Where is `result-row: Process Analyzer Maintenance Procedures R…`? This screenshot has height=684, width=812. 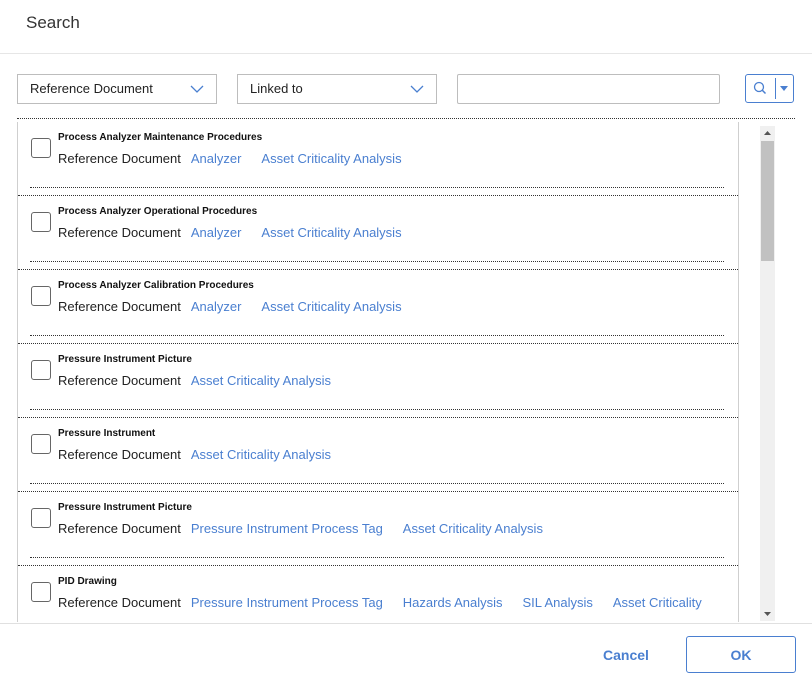
result-row: Process Analyzer Maintenance Procedures R… is located at coordinates (378, 159).